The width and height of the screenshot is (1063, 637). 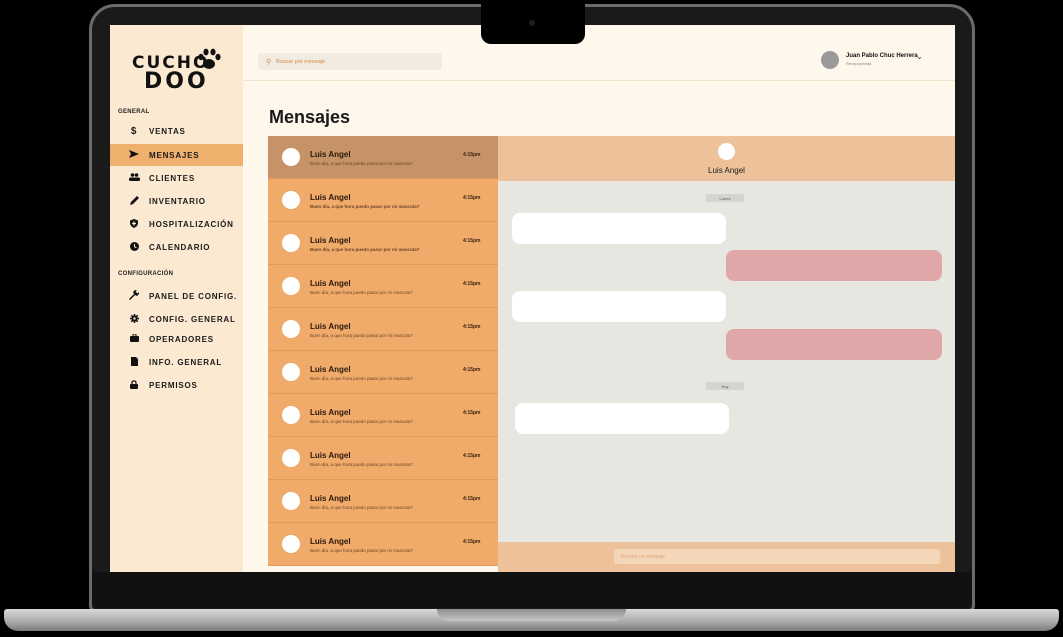 I want to click on sidebar-item-mensajes: MENSAJES, so click(x=176, y=155).